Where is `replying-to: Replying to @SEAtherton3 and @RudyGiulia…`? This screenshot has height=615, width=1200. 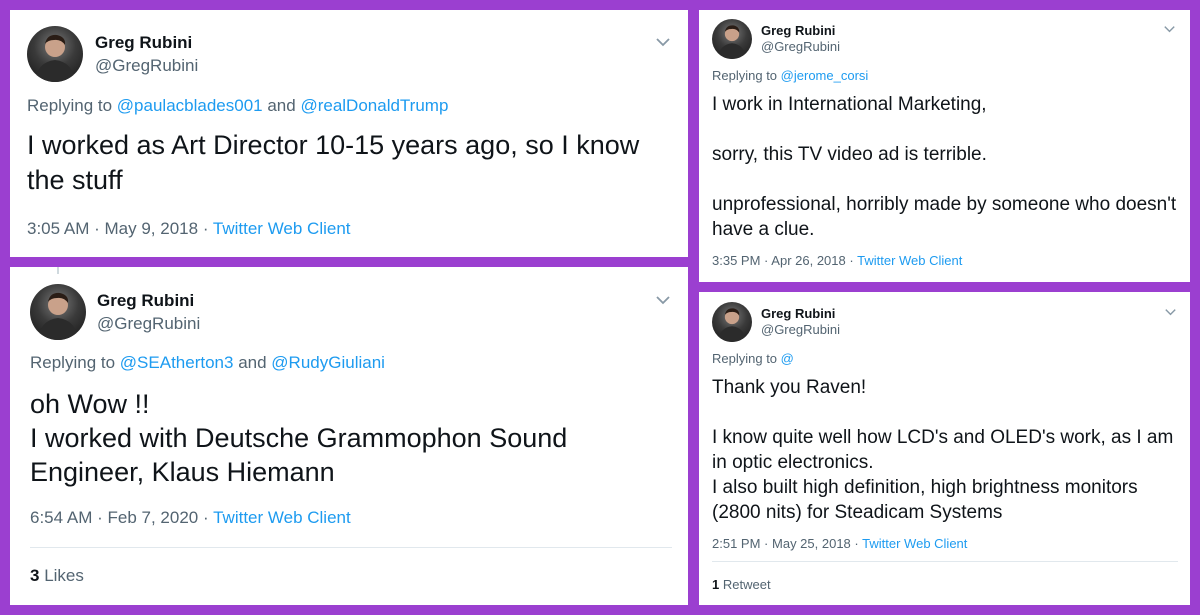 replying-to: Replying to @SEAtherton3 and @RudyGiulia… is located at coordinates (207, 363).